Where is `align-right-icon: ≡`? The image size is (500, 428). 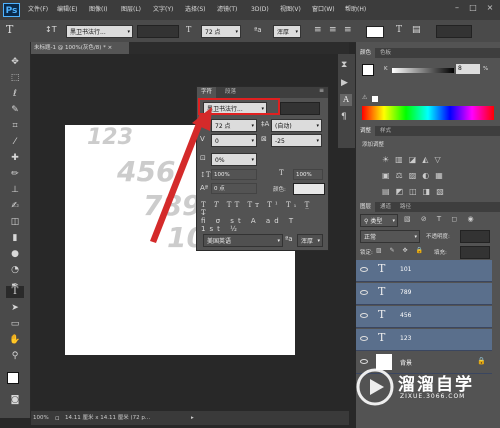 align-right-icon: ≡ is located at coordinates (348, 30).